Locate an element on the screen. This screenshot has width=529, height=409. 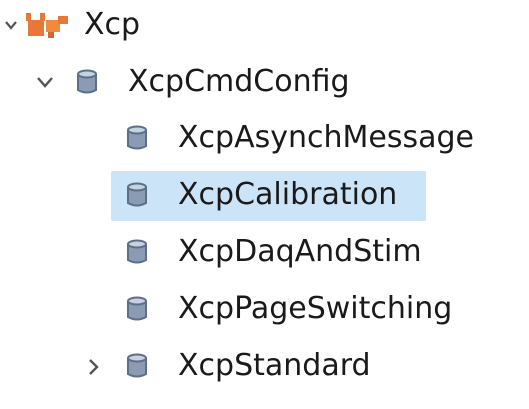
tree-node-label: XcpPageSwitching is located at coordinates (315, 308).